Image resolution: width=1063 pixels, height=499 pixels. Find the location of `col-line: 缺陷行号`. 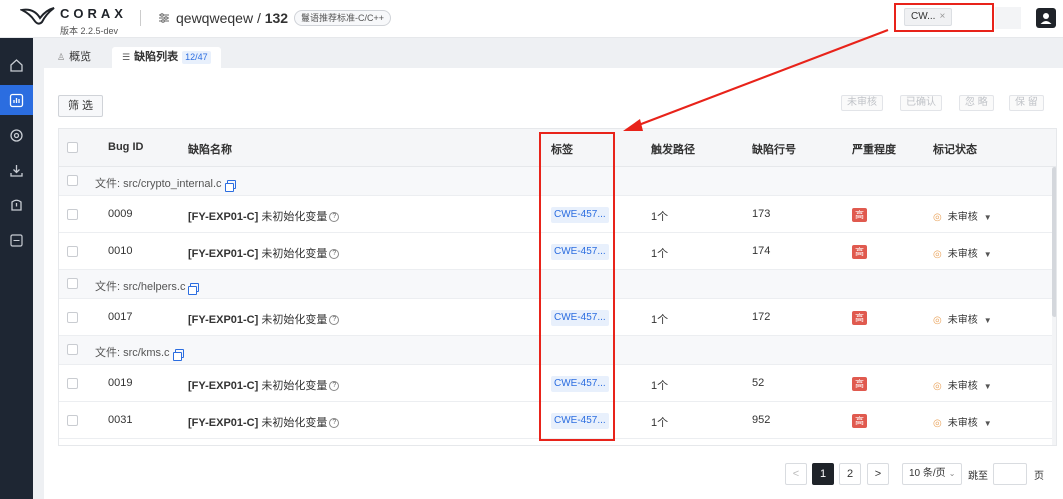

col-line: 缺陷行号 is located at coordinates (774, 149).